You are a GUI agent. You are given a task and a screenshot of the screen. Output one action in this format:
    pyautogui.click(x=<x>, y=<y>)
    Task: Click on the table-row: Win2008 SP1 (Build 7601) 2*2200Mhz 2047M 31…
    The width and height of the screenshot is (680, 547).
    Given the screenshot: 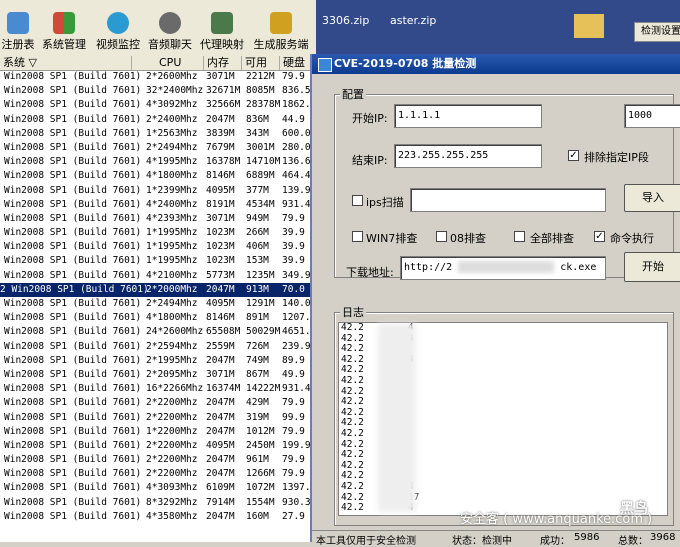 What is the action you would take?
    pyautogui.click(x=158, y=418)
    